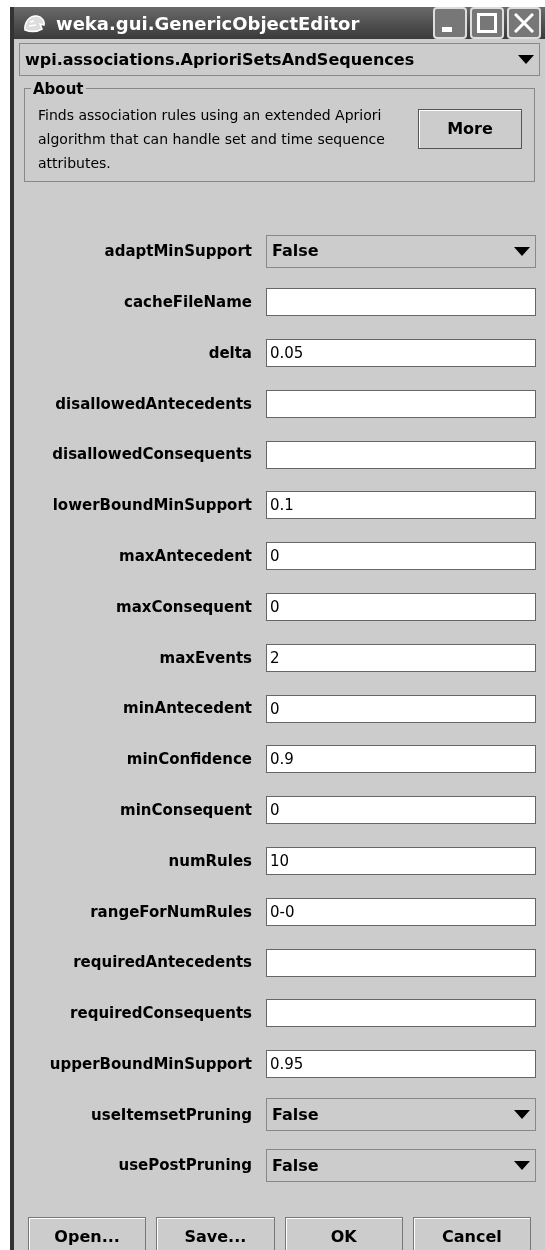 This screenshot has height=1250, width=545. Describe the element at coordinates (171, 1115) in the screenshot. I see `property-label: useItemsetPruning` at that location.